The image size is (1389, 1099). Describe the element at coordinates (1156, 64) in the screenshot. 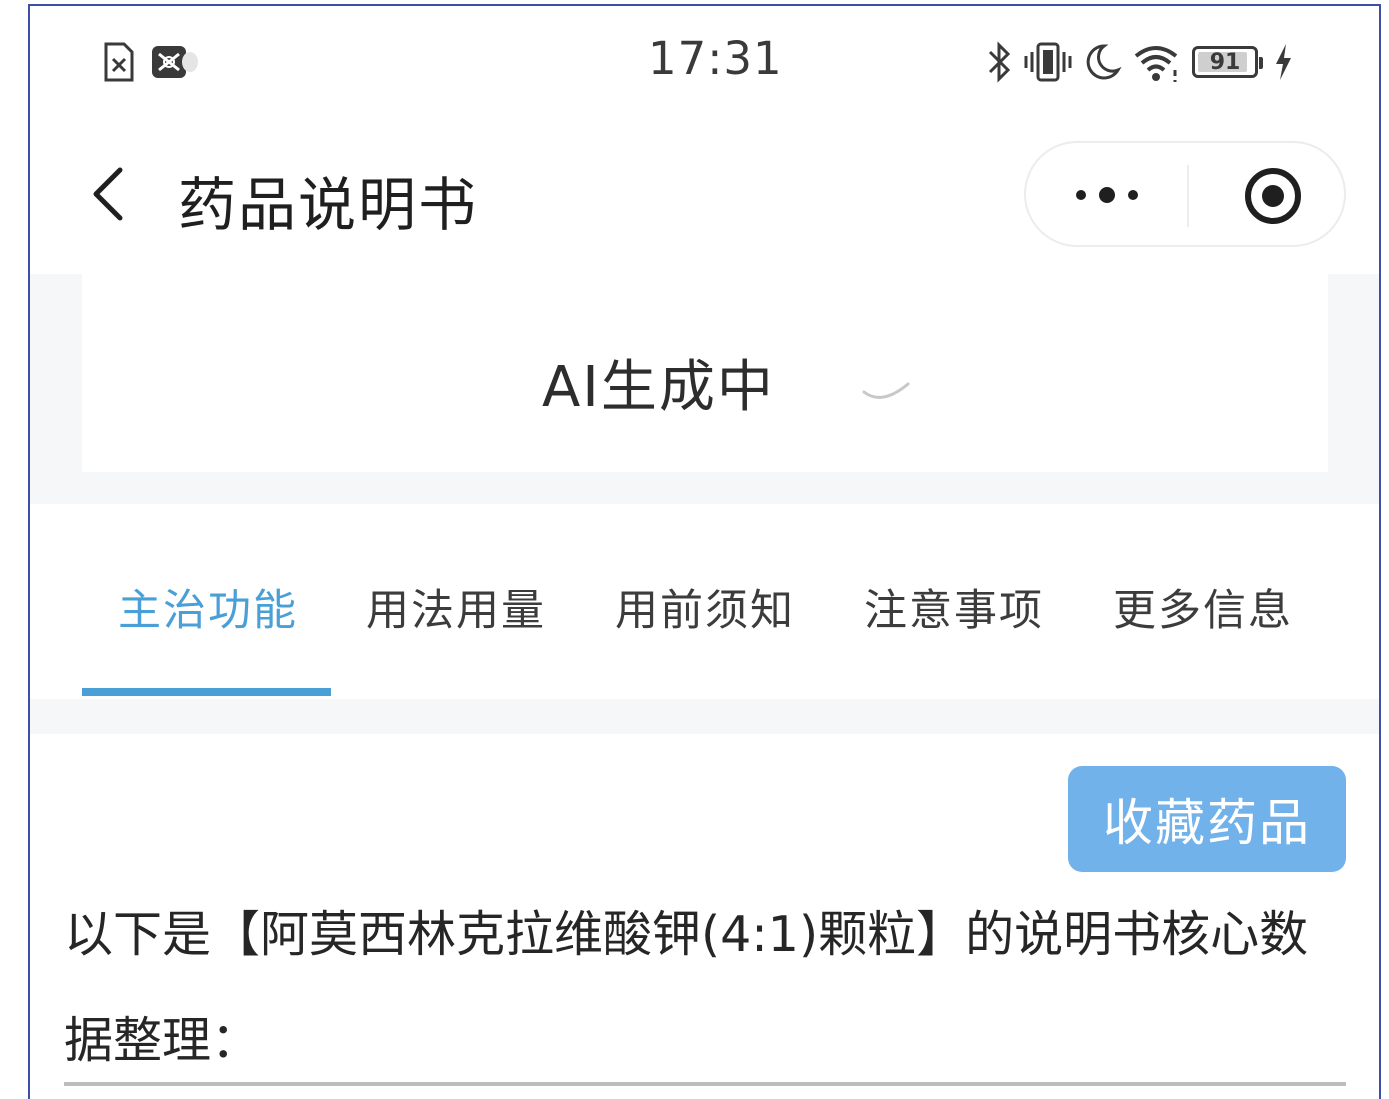

I see `wifi-icon` at that location.